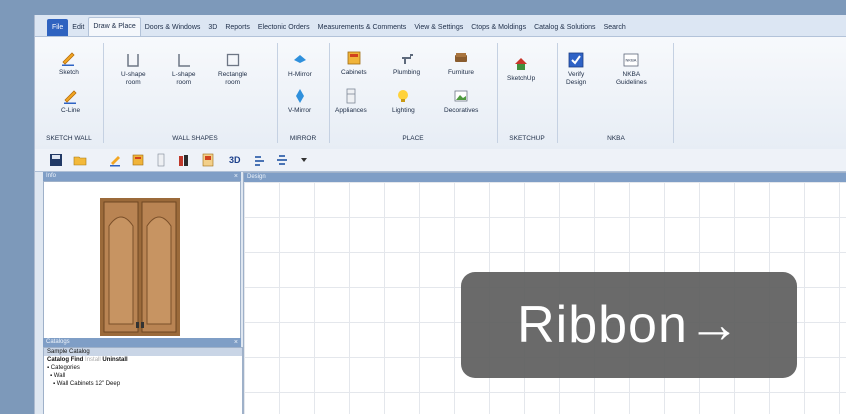 The width and height of the screenshot is (846, 414). Describe the element at coordinates (407, 72) in the screenshot. I see `plumbing-label: Plumbing` at that location.